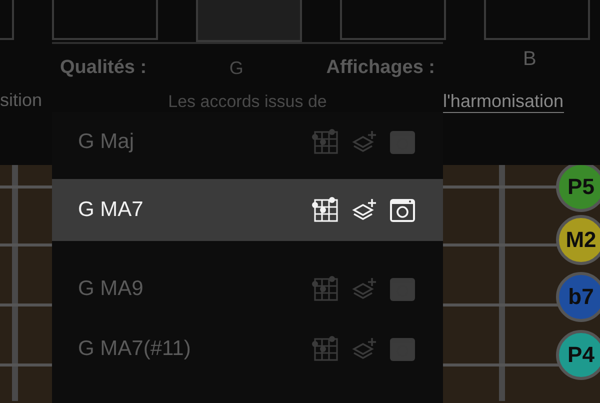  What do you see at coordinates (578, 188) in the screenshot?
I see `interval-marker: P5` at bounding box center [578, 188].